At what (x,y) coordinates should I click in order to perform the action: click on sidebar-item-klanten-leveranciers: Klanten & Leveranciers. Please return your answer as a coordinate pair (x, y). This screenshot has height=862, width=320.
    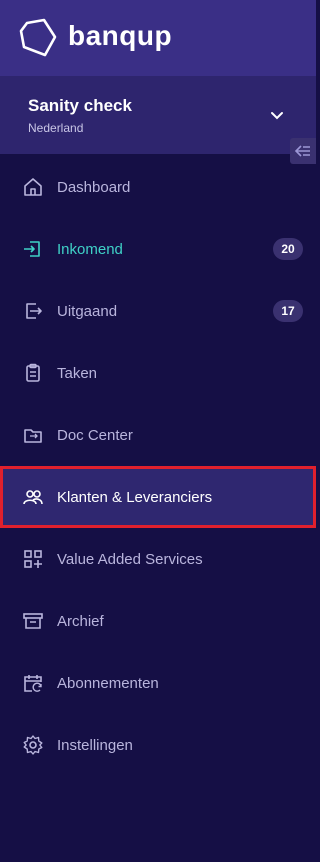
    Looking at the image, I should click on (158, 497).